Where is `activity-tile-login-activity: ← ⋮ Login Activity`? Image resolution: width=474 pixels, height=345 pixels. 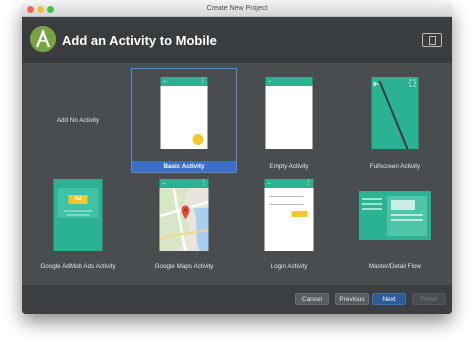 activity-tile-login-activity: ← ⋮ Login Activity is located at coordinates (289, 227).